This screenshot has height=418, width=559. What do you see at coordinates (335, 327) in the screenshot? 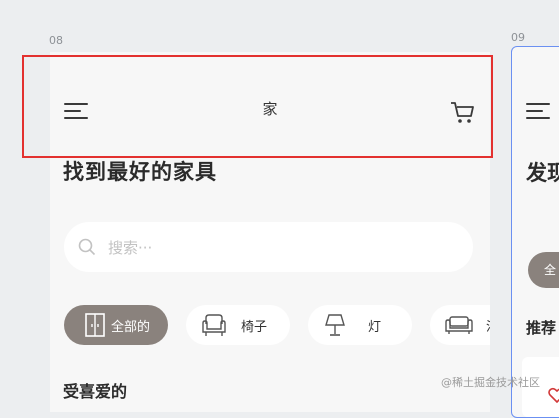
I see `lamp-icon` at bounding box center [335, 327].